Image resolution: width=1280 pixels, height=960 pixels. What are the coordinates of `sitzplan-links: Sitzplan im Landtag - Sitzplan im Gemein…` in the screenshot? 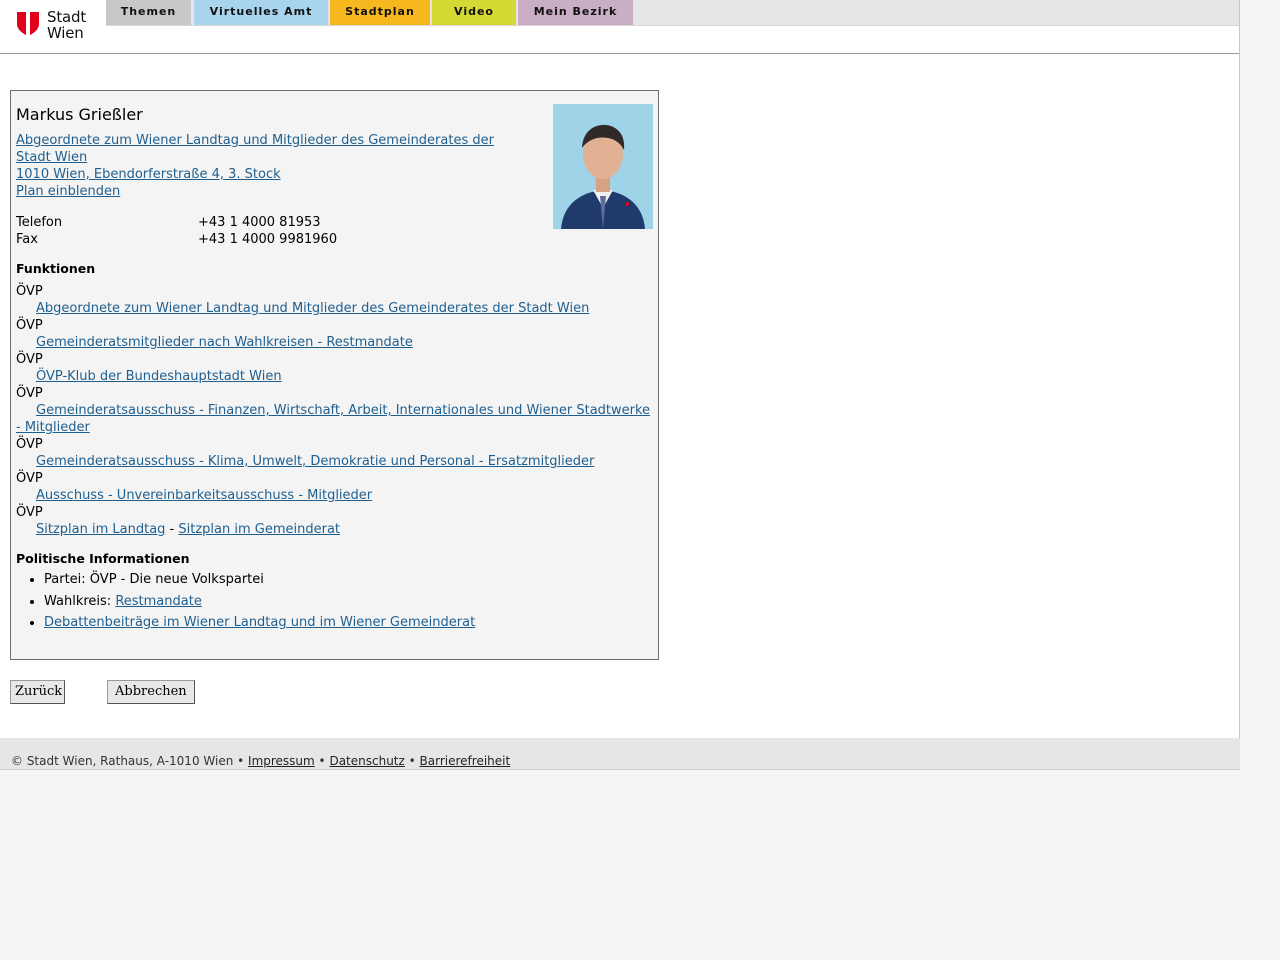 It's located at (336, 529).